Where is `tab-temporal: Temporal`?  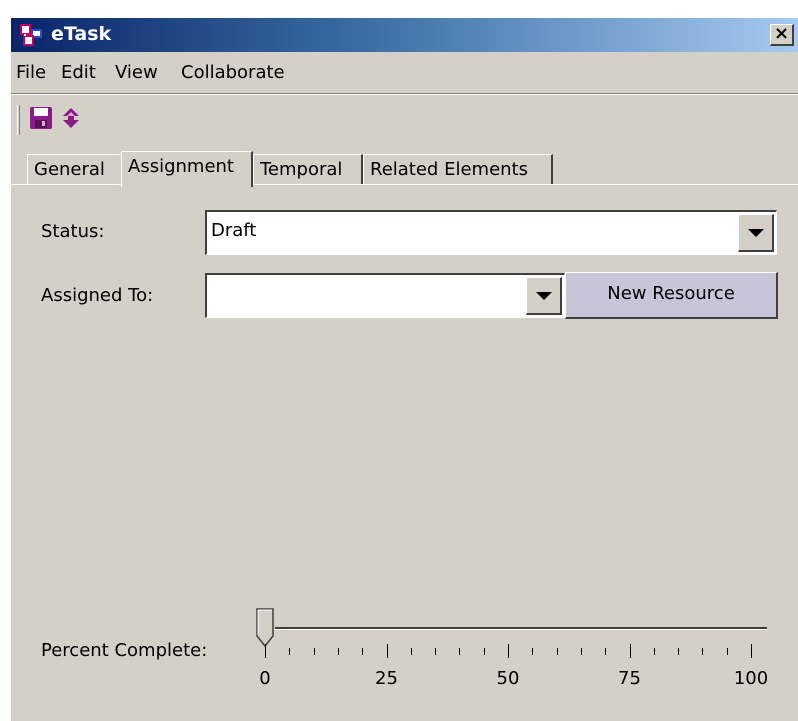
tab-temporal: Temporal is located at coordinates (308, 169).